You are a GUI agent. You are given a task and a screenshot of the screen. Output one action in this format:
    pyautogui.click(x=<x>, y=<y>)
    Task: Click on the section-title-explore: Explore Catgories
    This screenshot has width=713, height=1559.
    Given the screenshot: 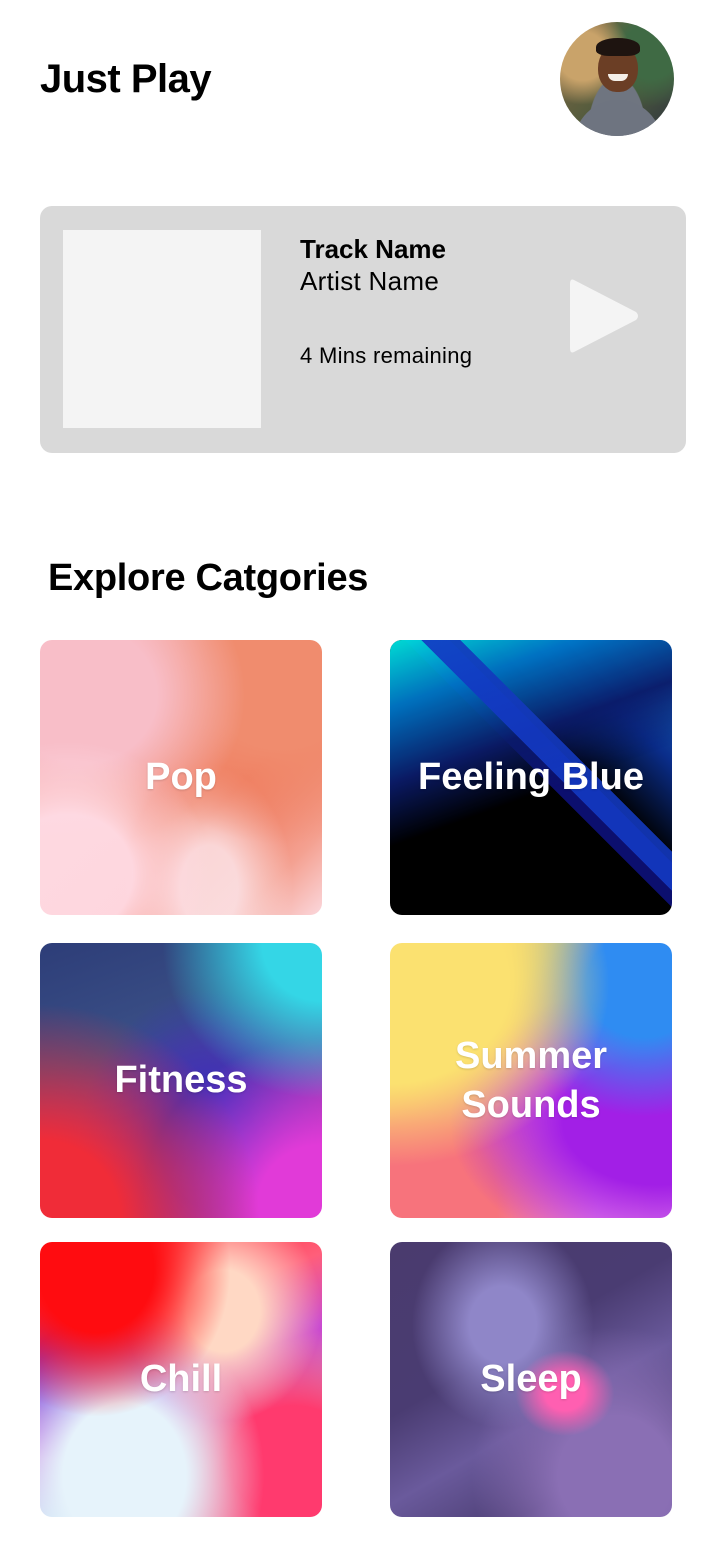 What is the action you would take?
    pyautogui.click(x=208, y=578)
    